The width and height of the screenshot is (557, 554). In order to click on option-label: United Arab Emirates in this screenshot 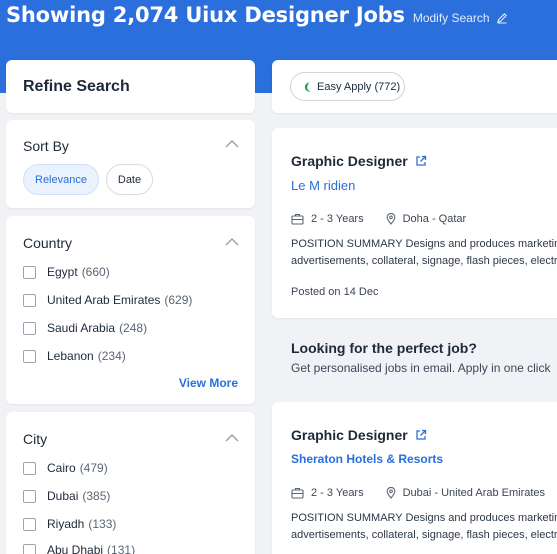, I will do `click(104, 300)`.